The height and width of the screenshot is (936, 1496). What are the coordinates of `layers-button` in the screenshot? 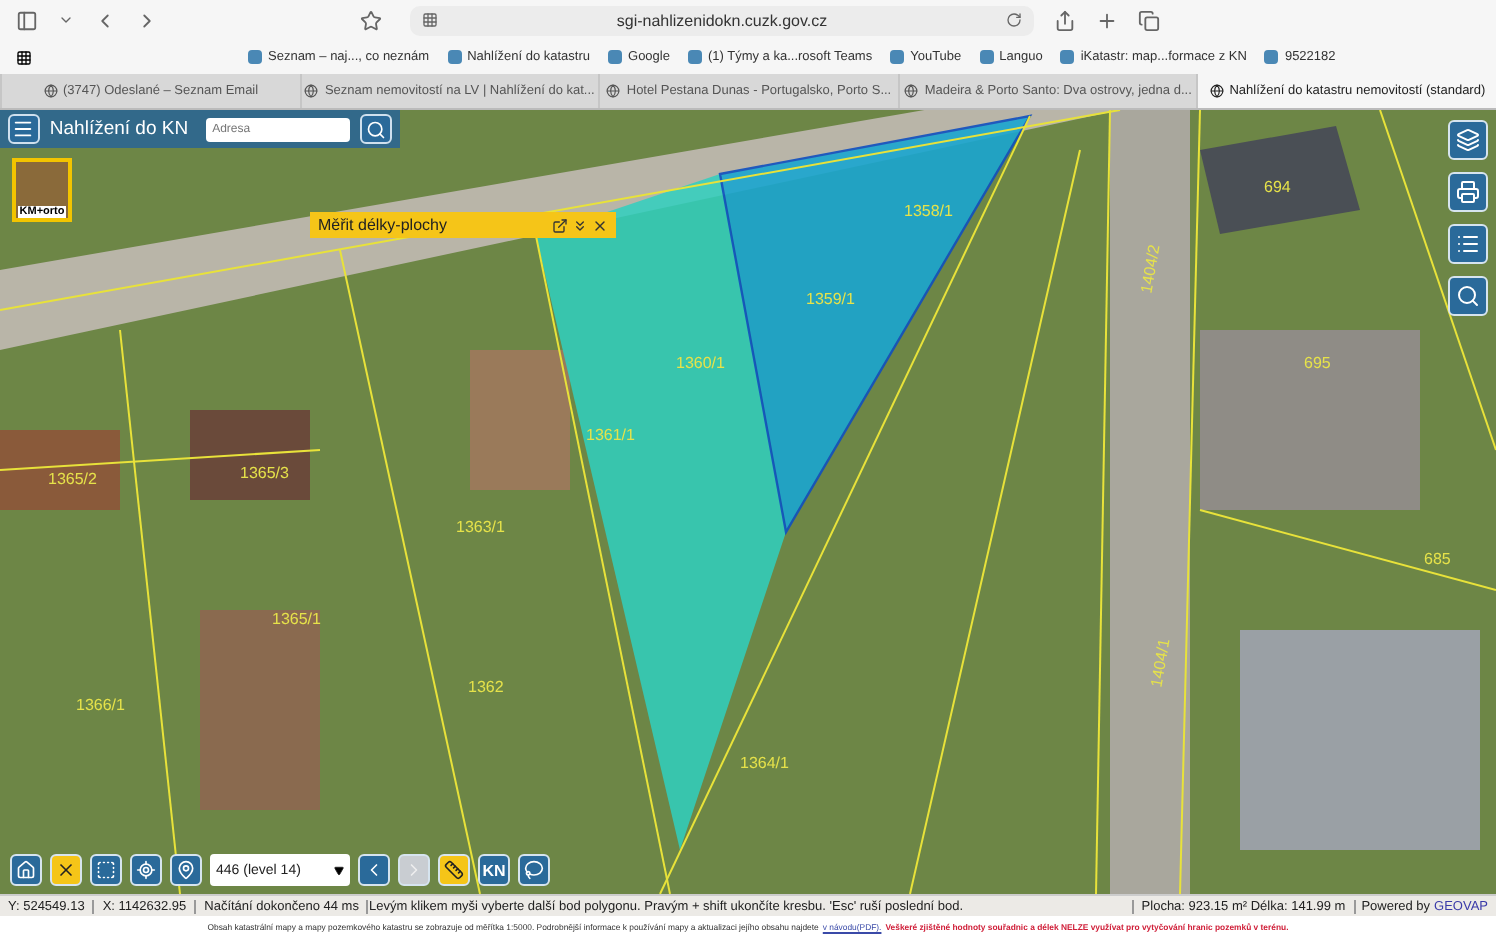 It's located at (1468, 140).